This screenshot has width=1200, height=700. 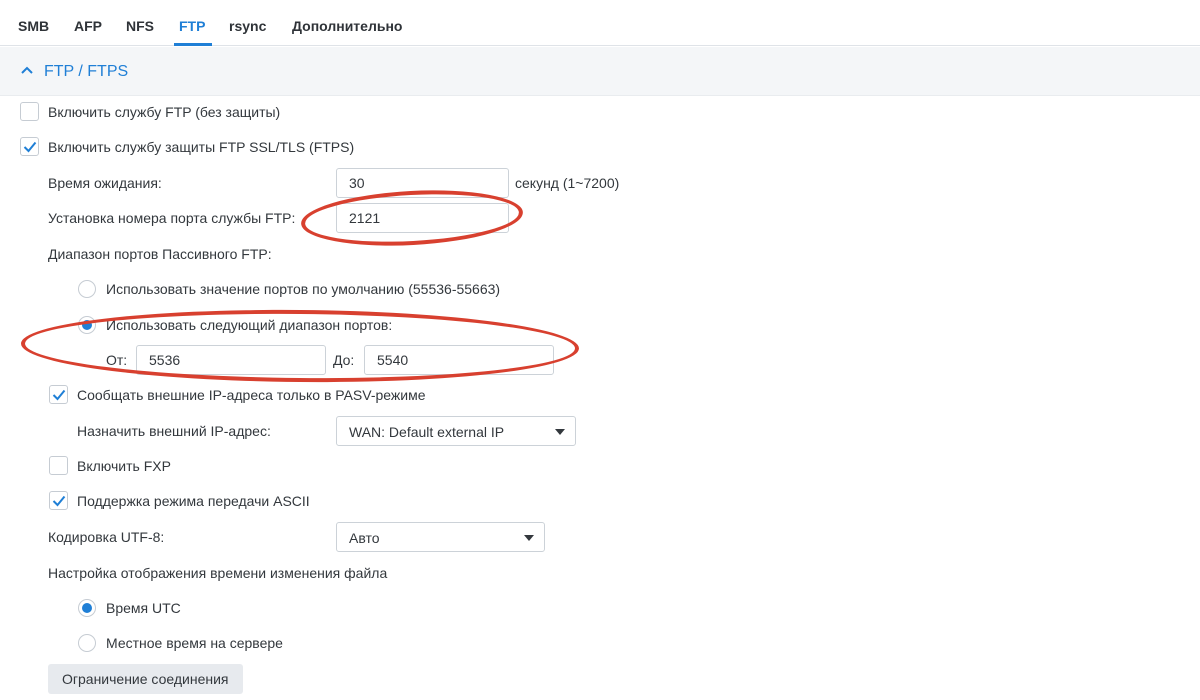 What do you see at coordinates (344, 360) in the screenshot?
I see `port-to-label: До:` at bounding box center [344, 360].